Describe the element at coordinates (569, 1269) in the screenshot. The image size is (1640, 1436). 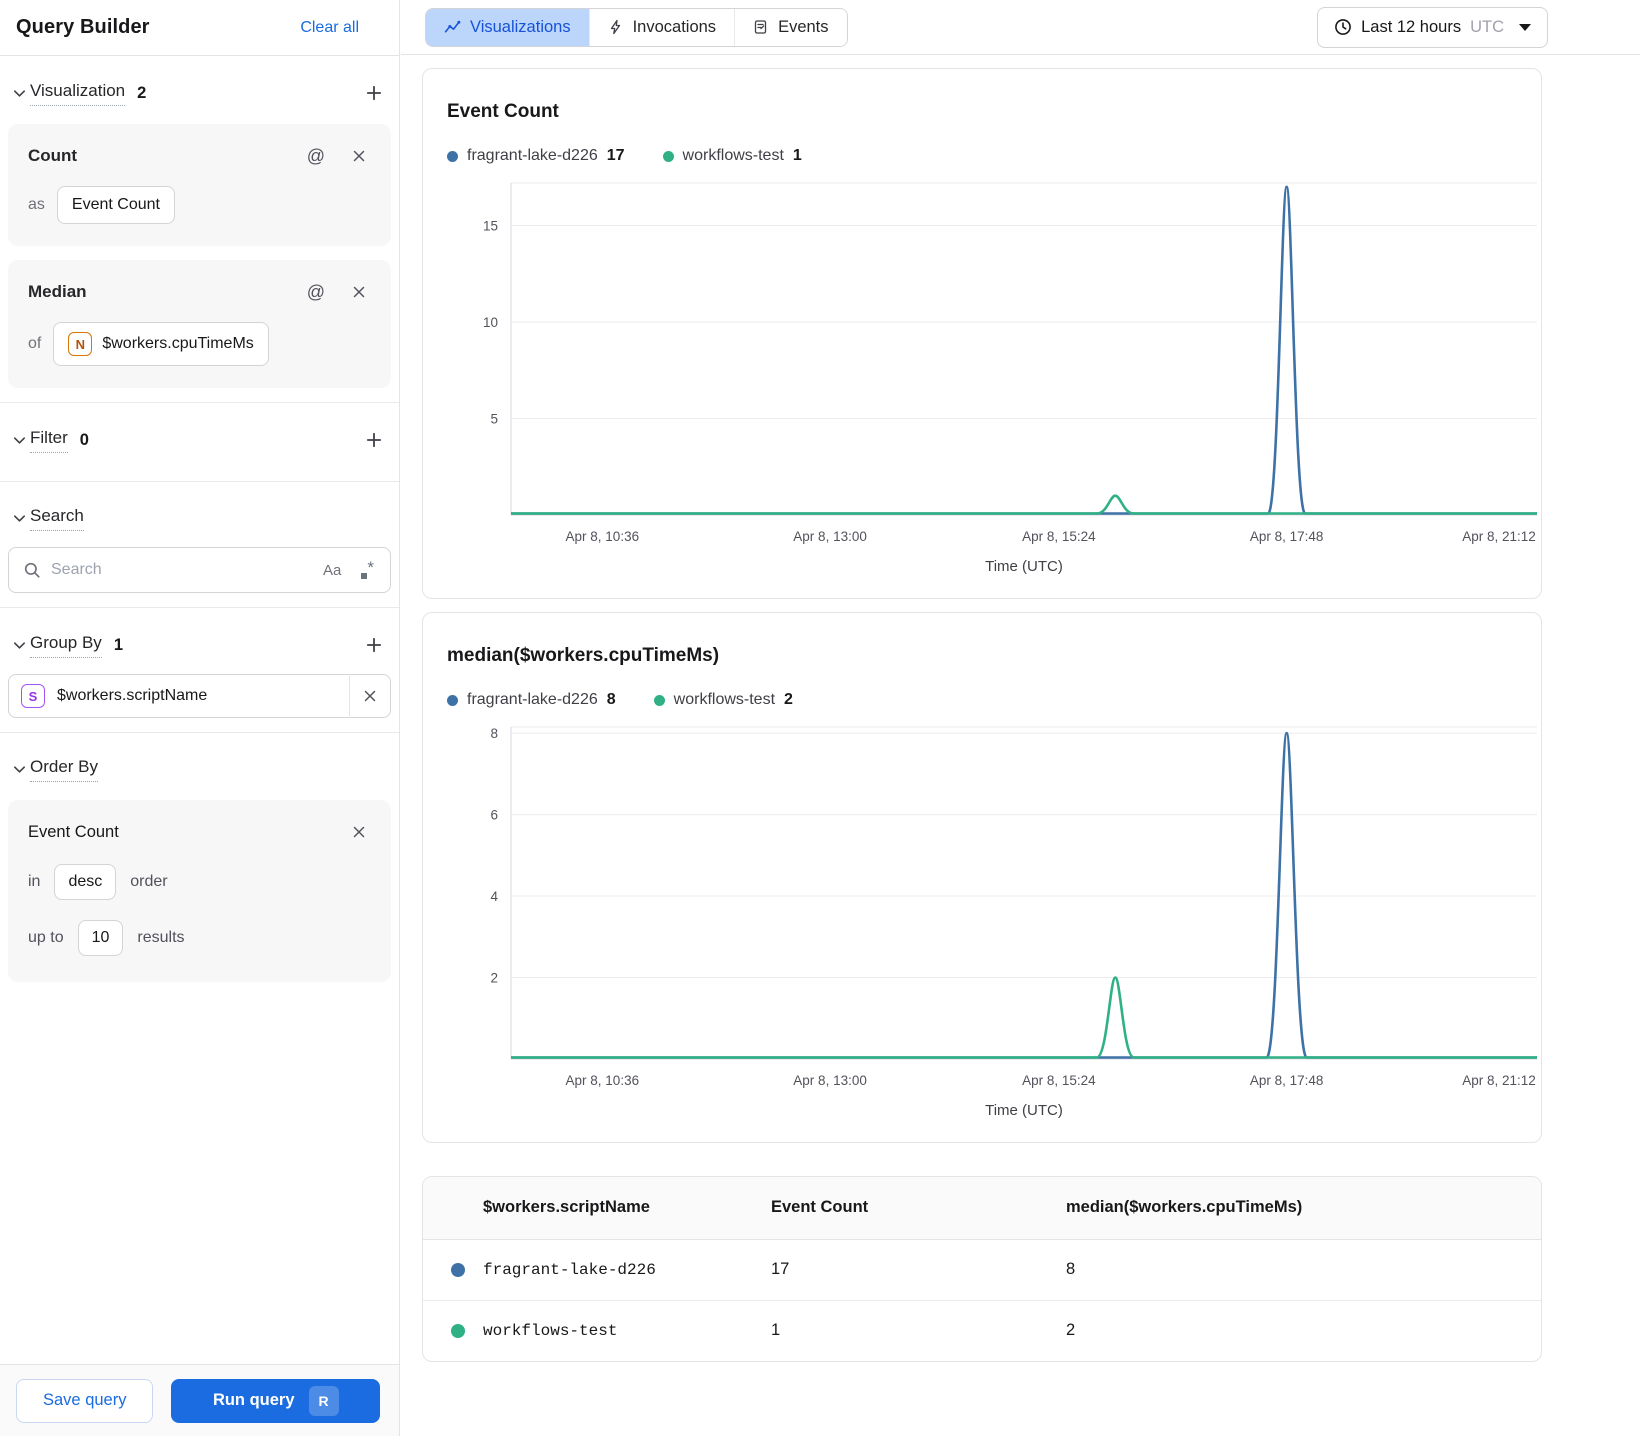
I see `script-name-cell: fragrant-lake-d226` at that location.